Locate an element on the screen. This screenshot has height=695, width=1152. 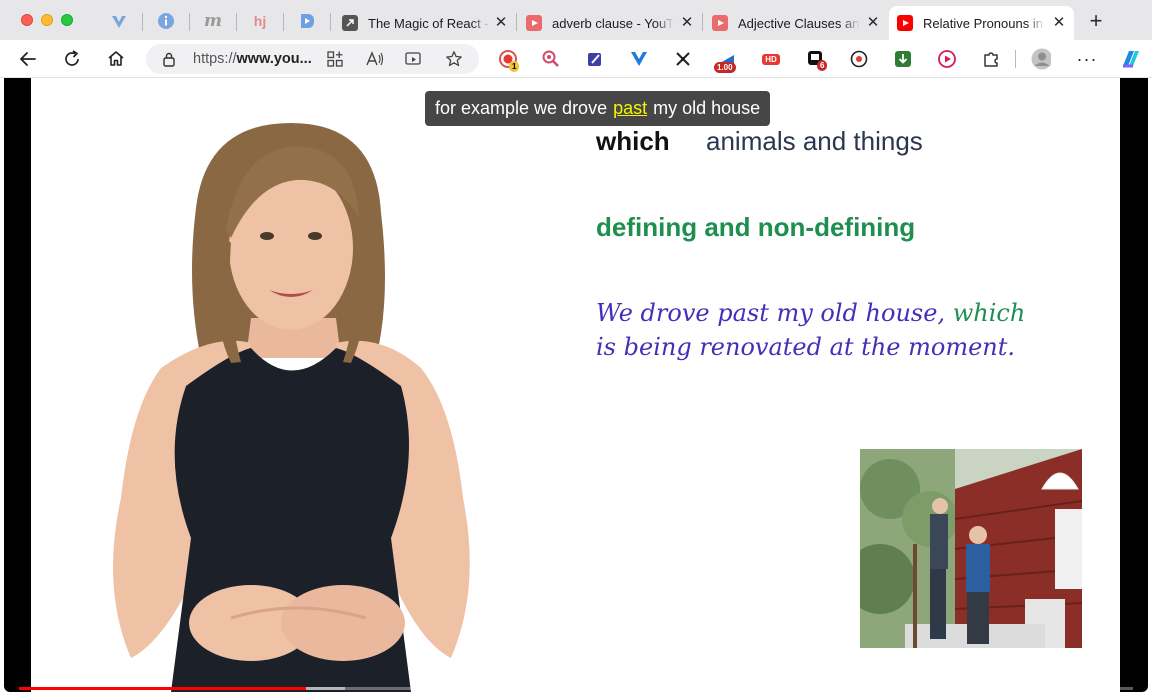
camera-extension-icon is located at coordinates (859, 59).